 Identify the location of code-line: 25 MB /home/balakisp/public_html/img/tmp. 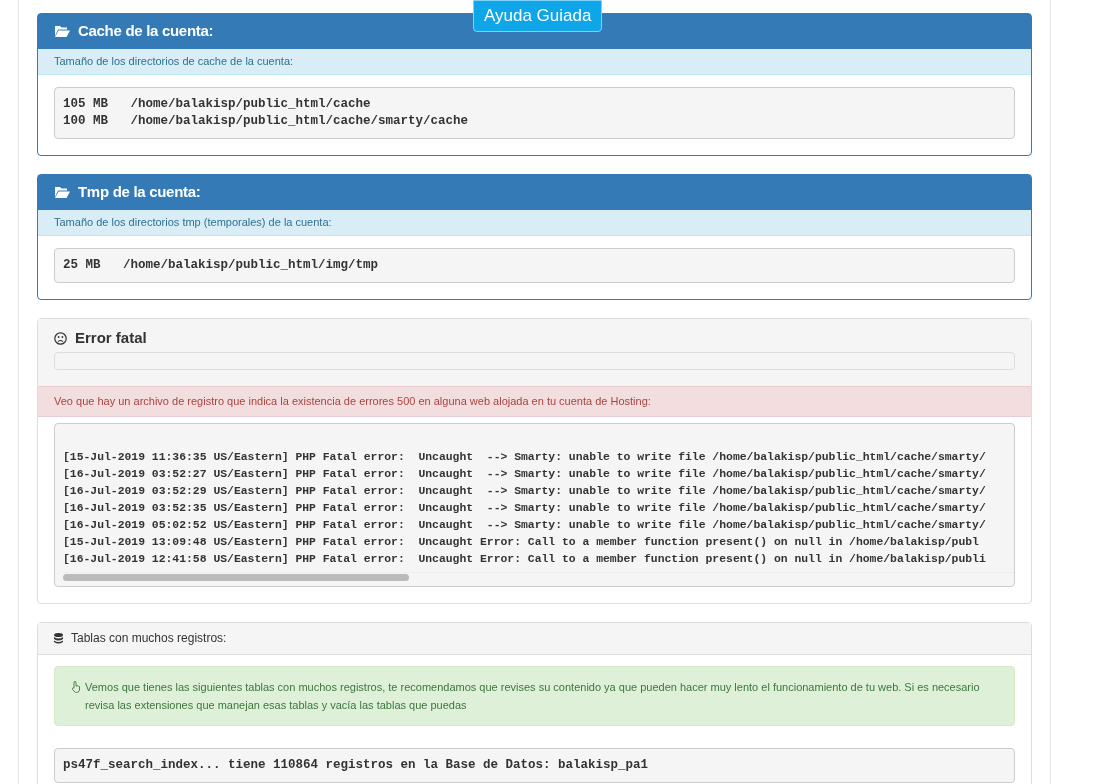
(221, 265).